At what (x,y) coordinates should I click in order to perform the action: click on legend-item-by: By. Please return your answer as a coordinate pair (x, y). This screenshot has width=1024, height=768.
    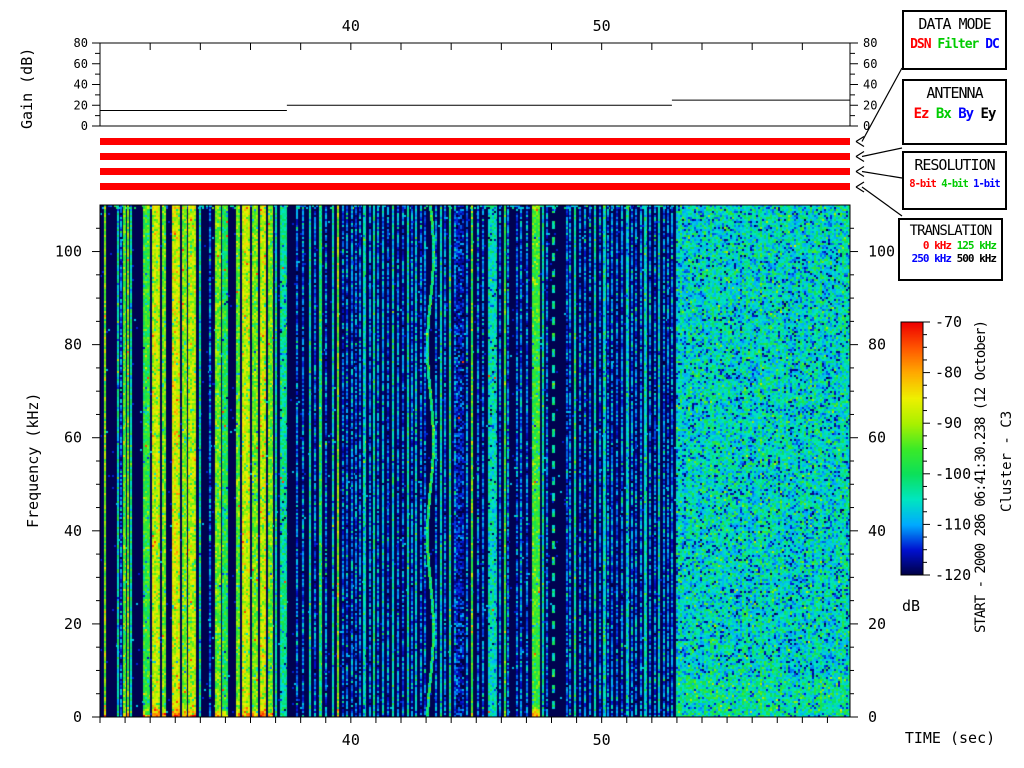
    Looking at the image, I should click on (966, 114).